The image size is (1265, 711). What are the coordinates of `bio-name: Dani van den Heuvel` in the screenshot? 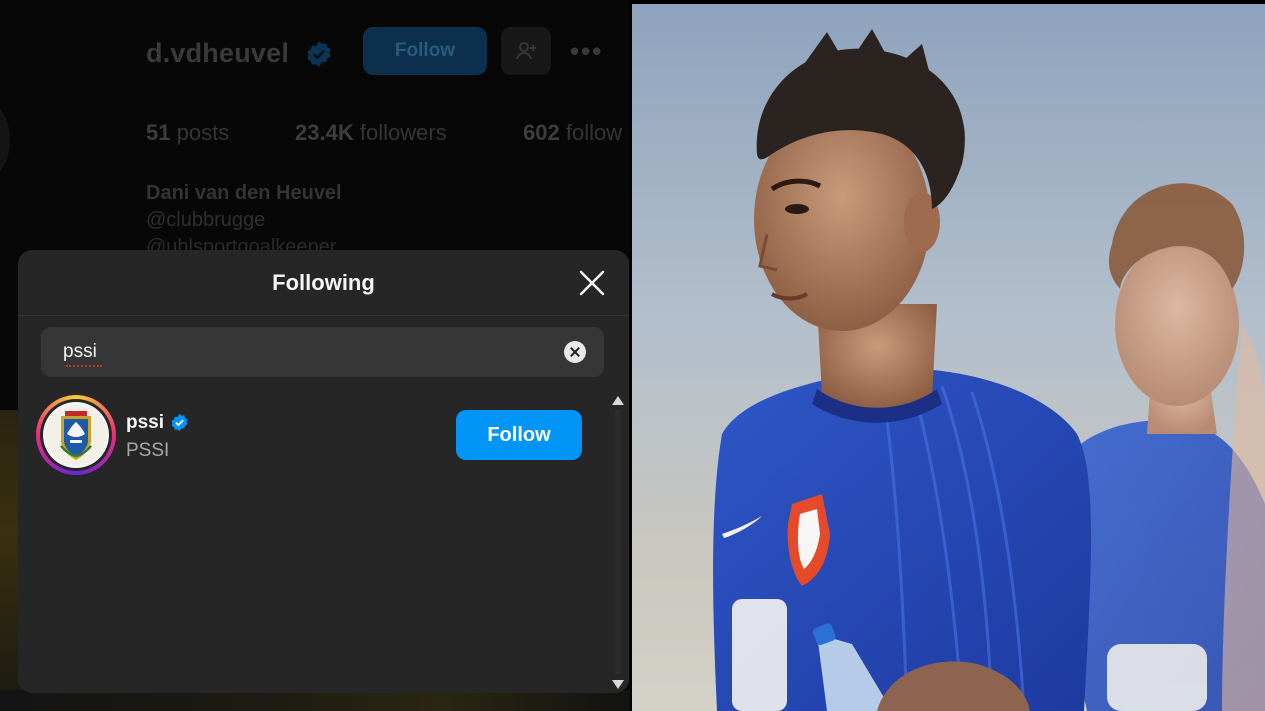 It's located at (244, 193).